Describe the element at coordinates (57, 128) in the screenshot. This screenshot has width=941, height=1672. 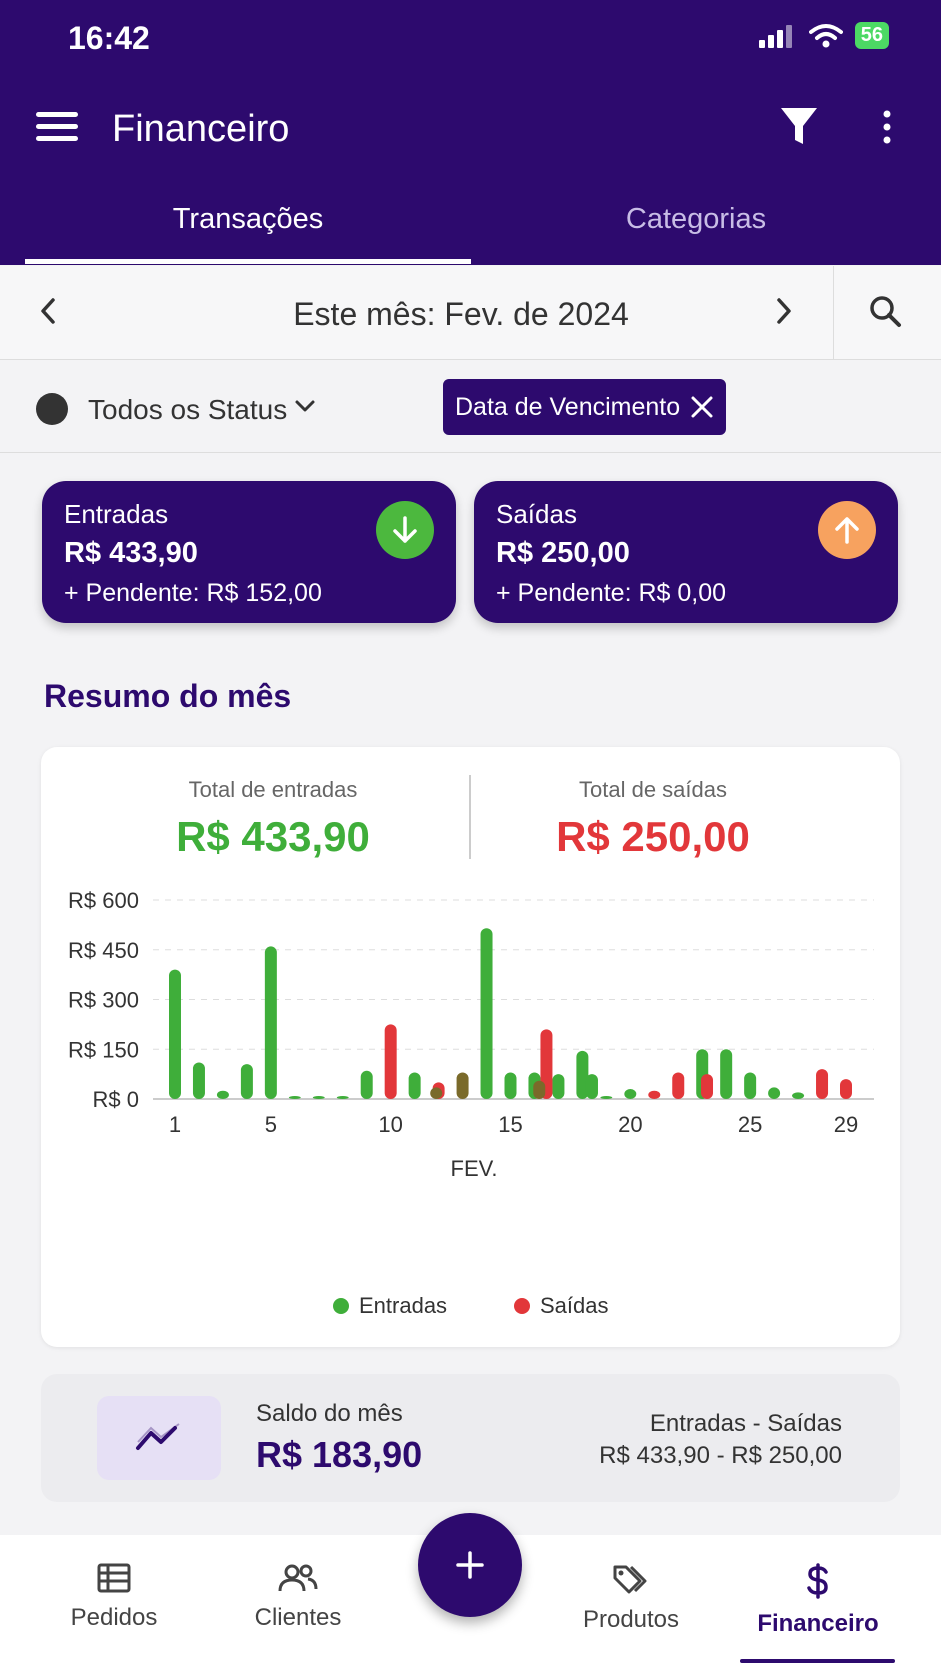
I see `menu-button` at that location.